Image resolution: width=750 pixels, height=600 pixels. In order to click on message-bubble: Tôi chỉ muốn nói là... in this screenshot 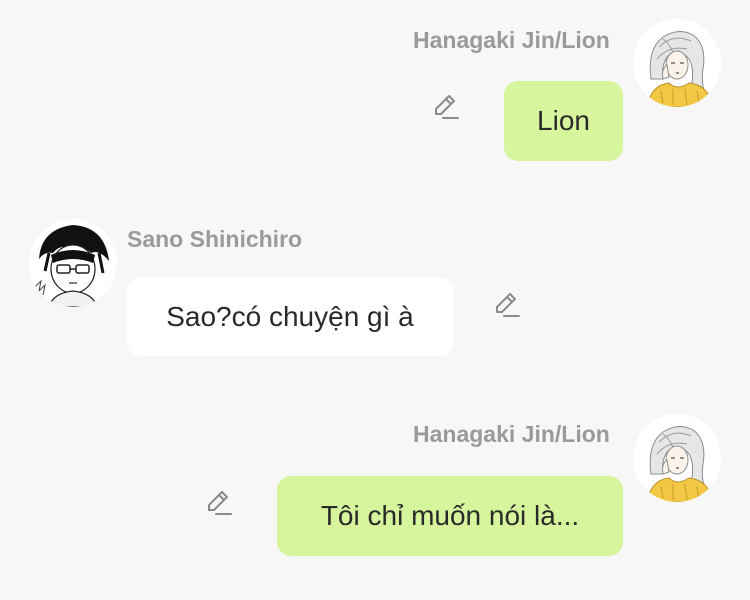, I will do `click(450, 516)`.